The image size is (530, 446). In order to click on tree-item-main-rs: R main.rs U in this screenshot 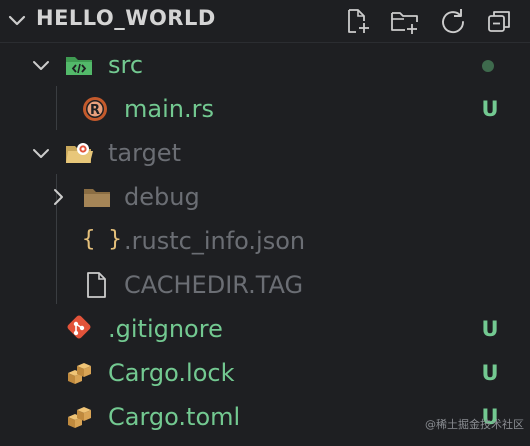, I will do `click(265, 109)`.